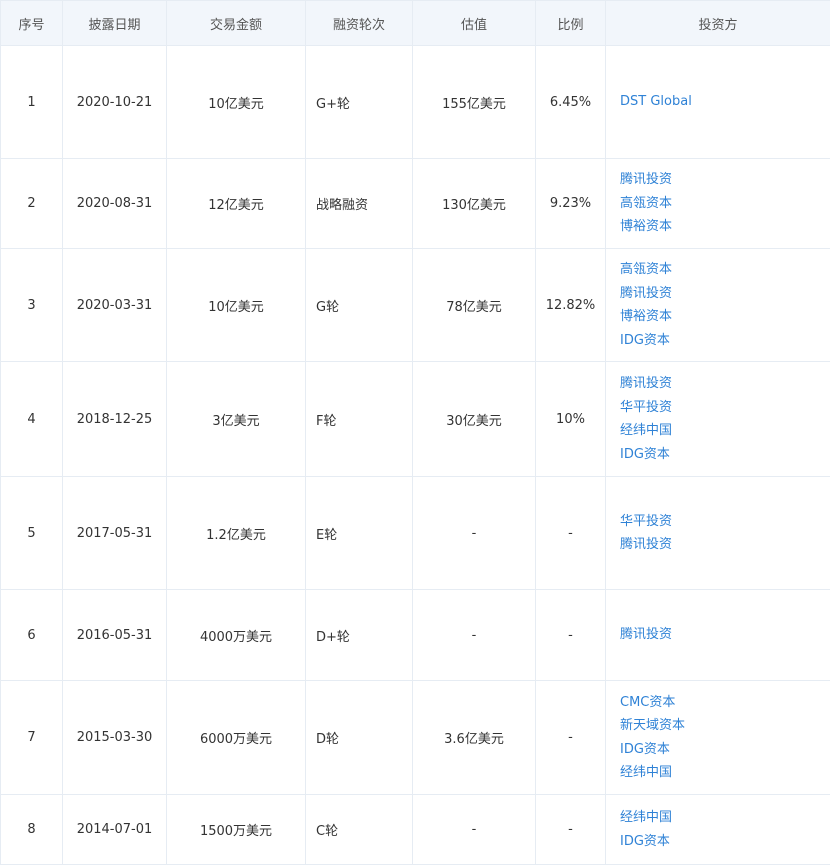 Image resolution: width=830 pixels, height=865 pixels. What do you see at coordinates (571, 102) in the screenshot?
I see `cell-ratio: 6.45%` at bounding box center [571, 102].